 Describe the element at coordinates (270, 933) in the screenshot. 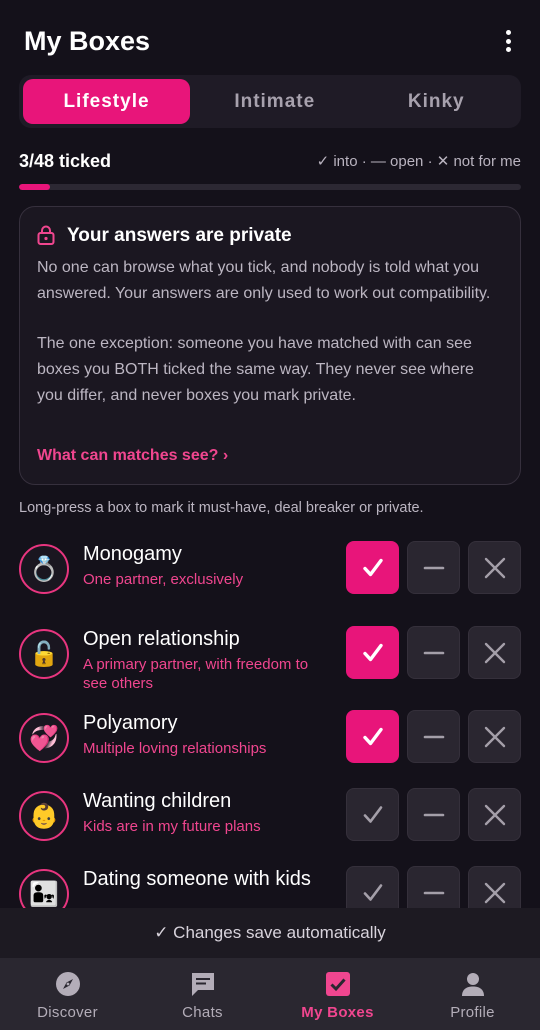

I see `autosave-banner: ✓ Changes save automatically` at that location.